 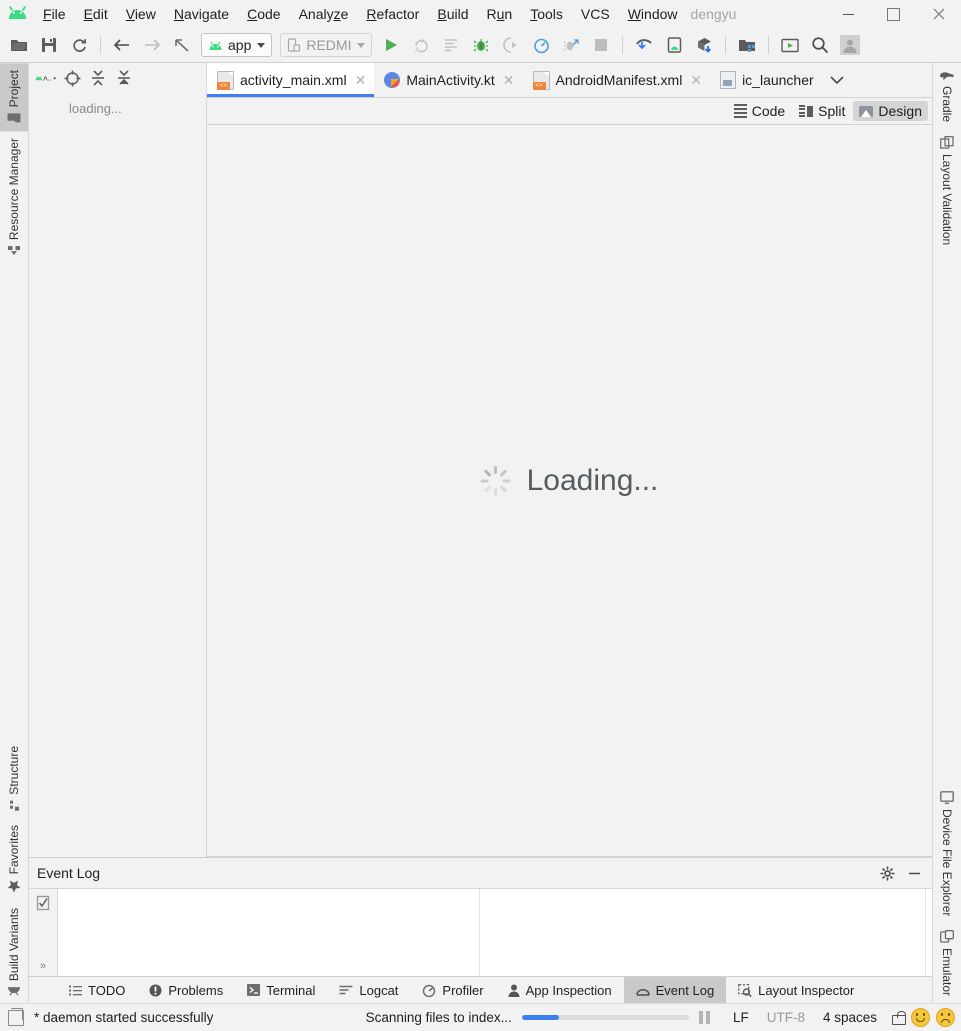 I want to click on expand-chevrons-icon: », so click(x=43, y=966).